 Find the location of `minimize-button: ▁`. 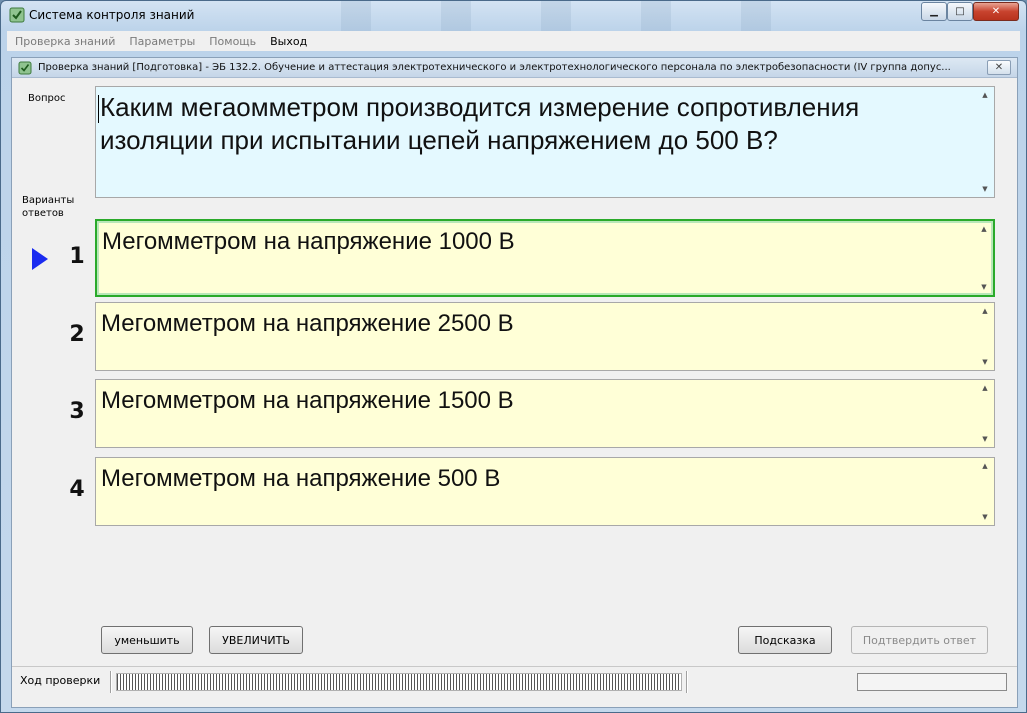

minimize-button: ▁ is located at coordinates (934, 11).